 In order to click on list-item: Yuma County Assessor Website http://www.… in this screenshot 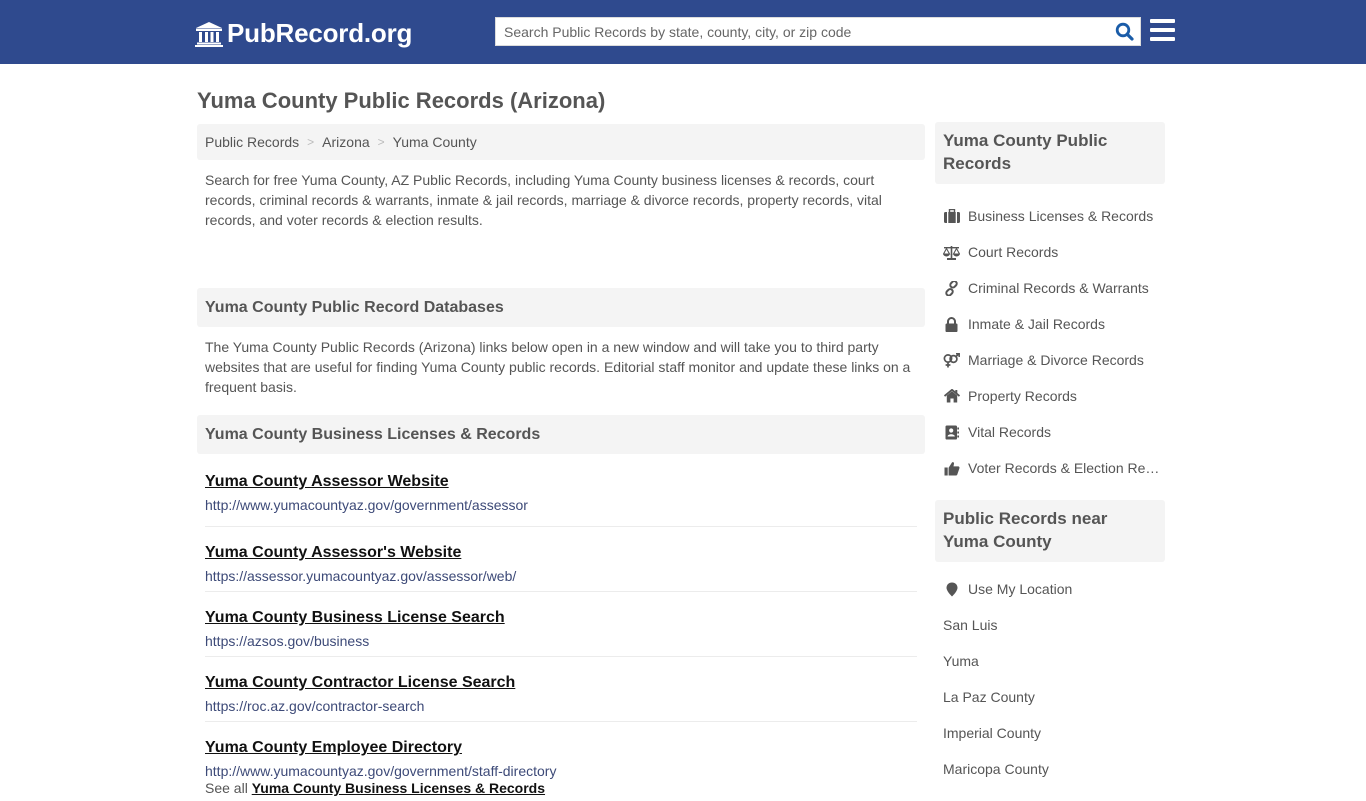, I will do `click(561, 490)`.